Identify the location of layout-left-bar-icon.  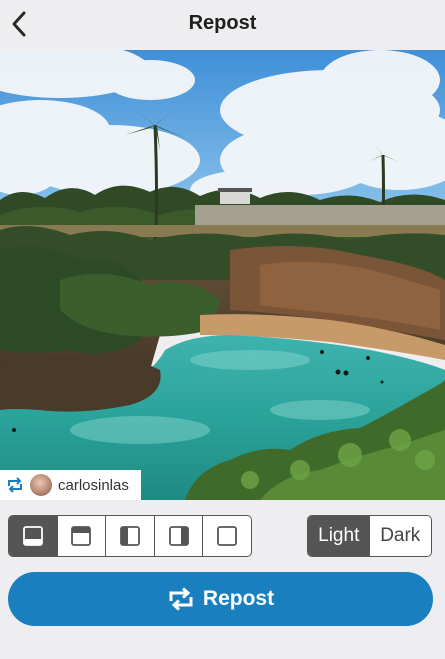
(130, 536).